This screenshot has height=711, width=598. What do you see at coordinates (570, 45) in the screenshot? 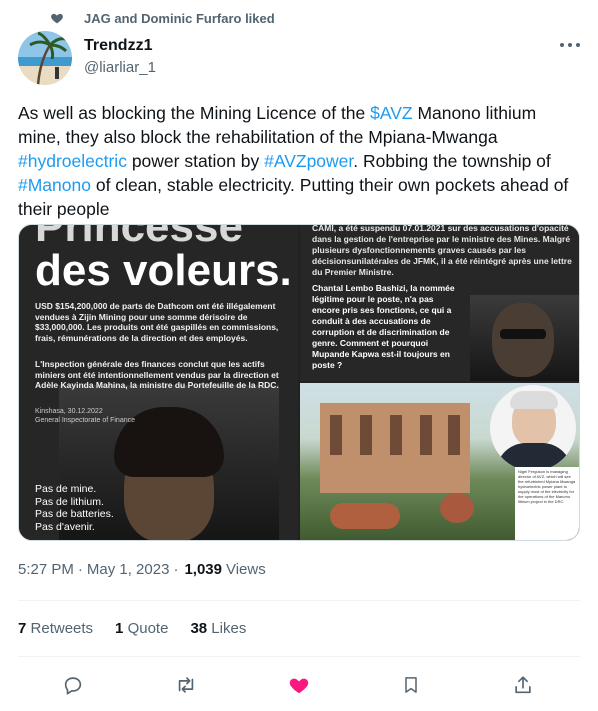
I see `more-options-icon` at bounding box center [570, 45].